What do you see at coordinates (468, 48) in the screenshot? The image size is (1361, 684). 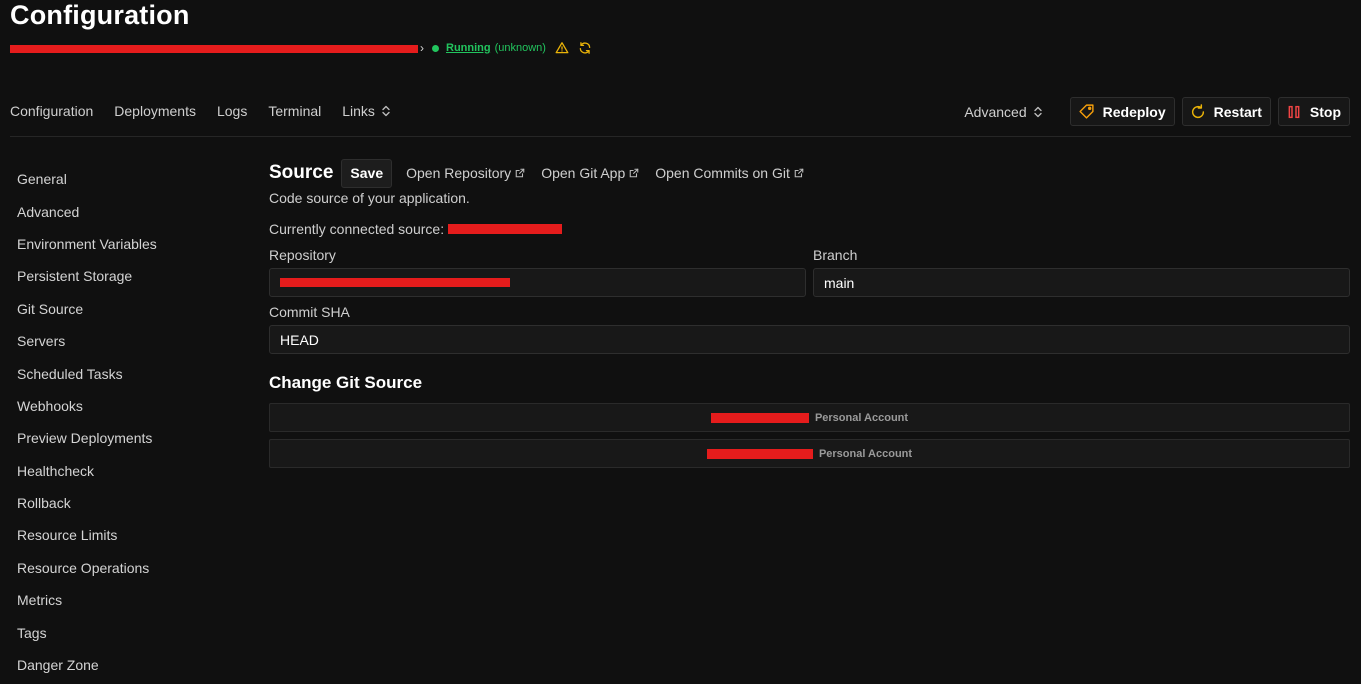 I see `status-link: Running` at bounding box center [468, 48].